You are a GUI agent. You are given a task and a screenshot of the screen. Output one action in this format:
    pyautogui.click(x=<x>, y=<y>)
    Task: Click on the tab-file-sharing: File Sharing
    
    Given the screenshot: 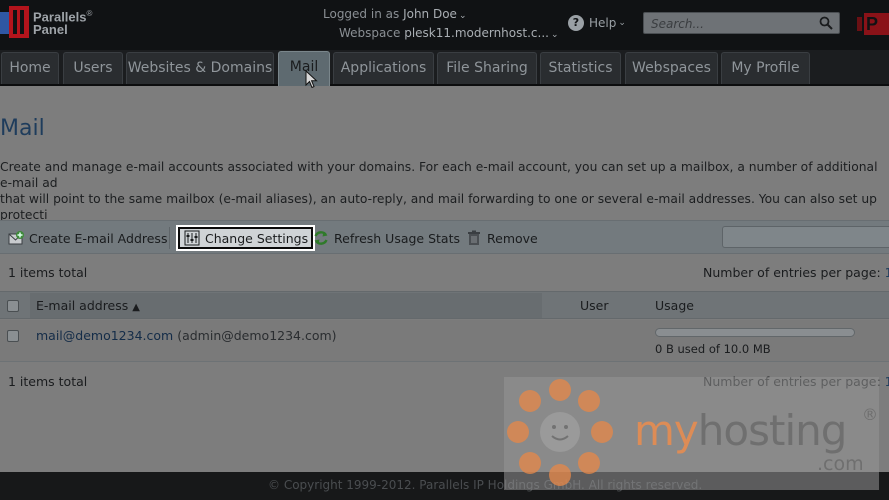 What is the action you would take?
    pyautogui.click(x=487, y=68)
    